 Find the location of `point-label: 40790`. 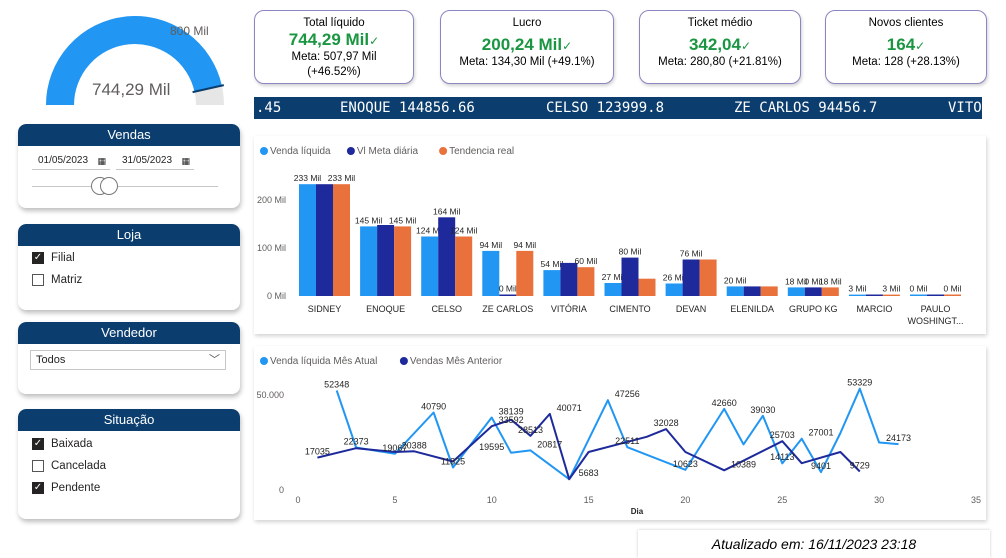

point-label: 40790 is located at coordinates (433, 407).